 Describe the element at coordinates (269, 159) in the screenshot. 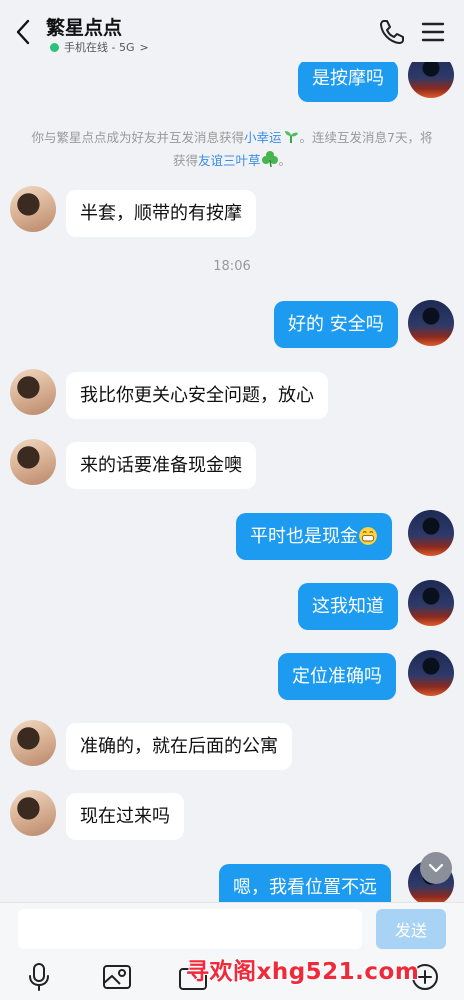

I see `clover-icon` at that location.